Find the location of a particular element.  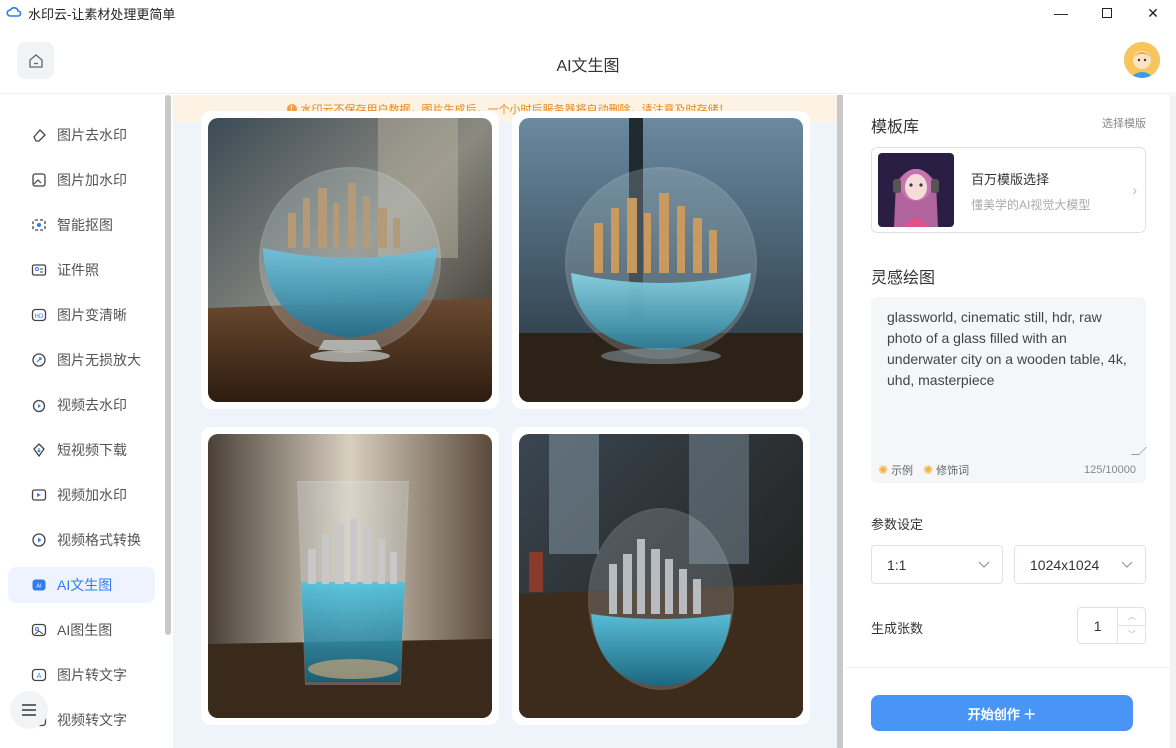

close-button: ✕ is located at coordinates (1153, 13).